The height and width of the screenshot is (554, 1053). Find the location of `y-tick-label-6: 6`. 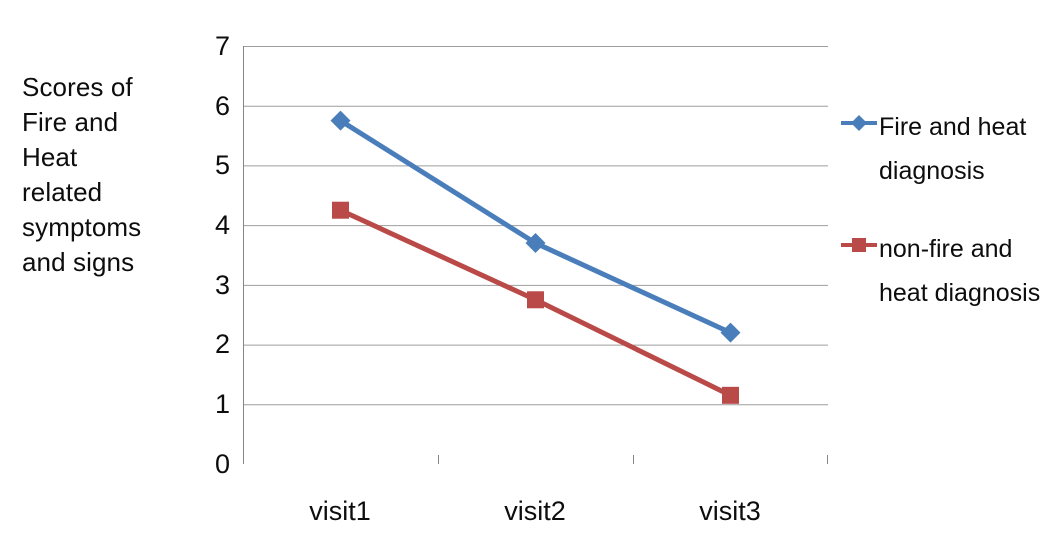

y-tick-label-6: 6 is located at coordinates (222, 106).